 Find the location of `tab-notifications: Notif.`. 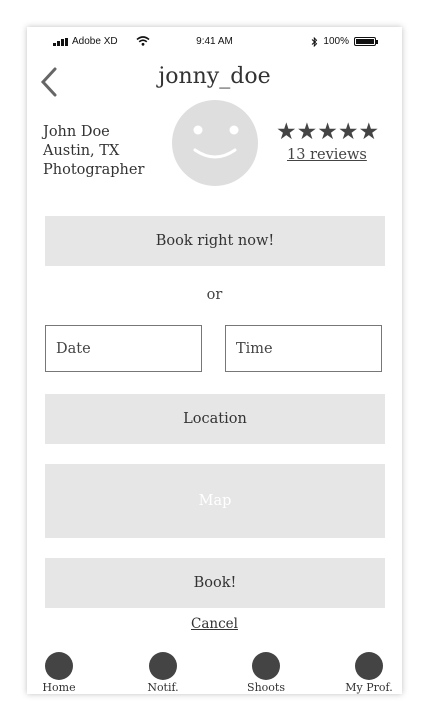

tab-notifications: Notif. is located at coordinates (163, 673).